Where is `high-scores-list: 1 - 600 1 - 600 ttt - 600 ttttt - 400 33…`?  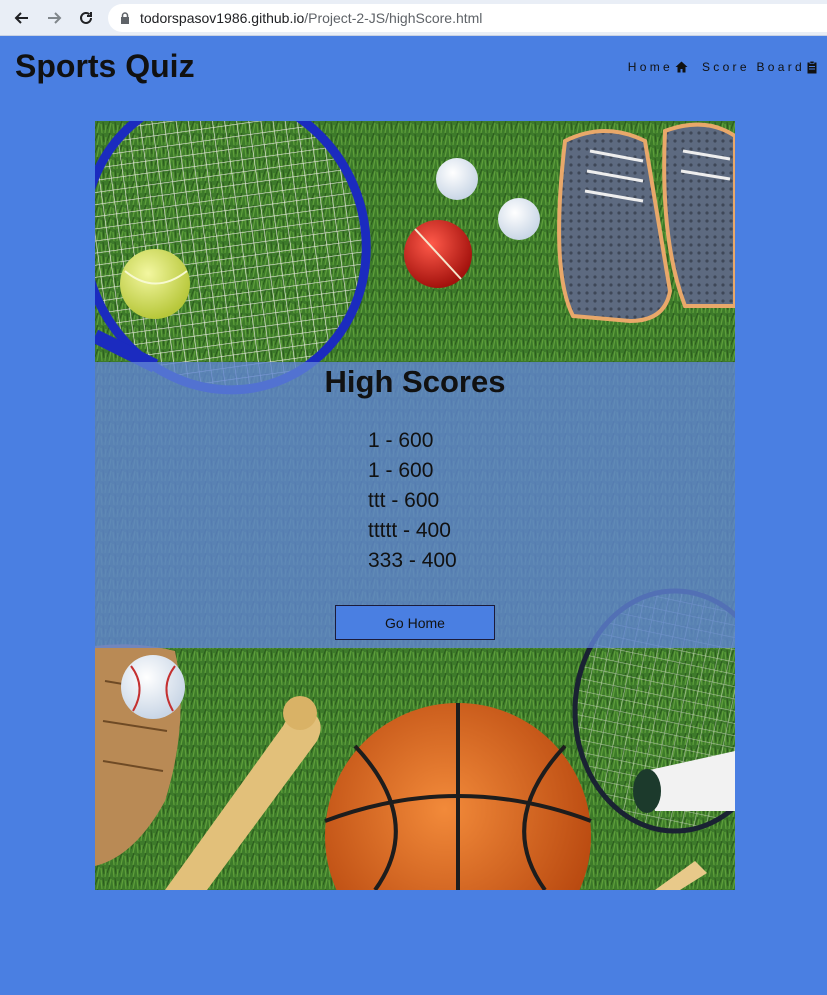 high-scores-list: 1 - 600 1 - 600 ttt - 600 ttttt - 400 33… is located at coordinates (468, 501).